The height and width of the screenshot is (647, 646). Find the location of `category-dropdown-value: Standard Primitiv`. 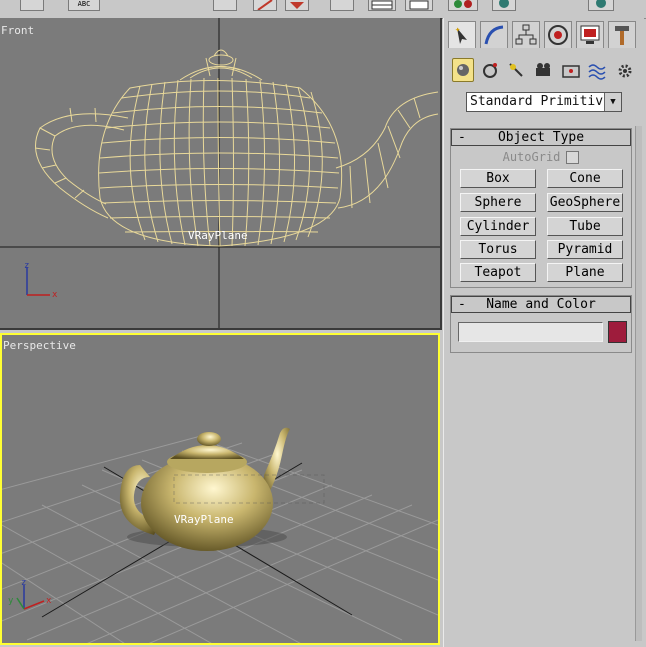

category-dropdown-value: Standard Primitiv is located at coordinates (537, 101).